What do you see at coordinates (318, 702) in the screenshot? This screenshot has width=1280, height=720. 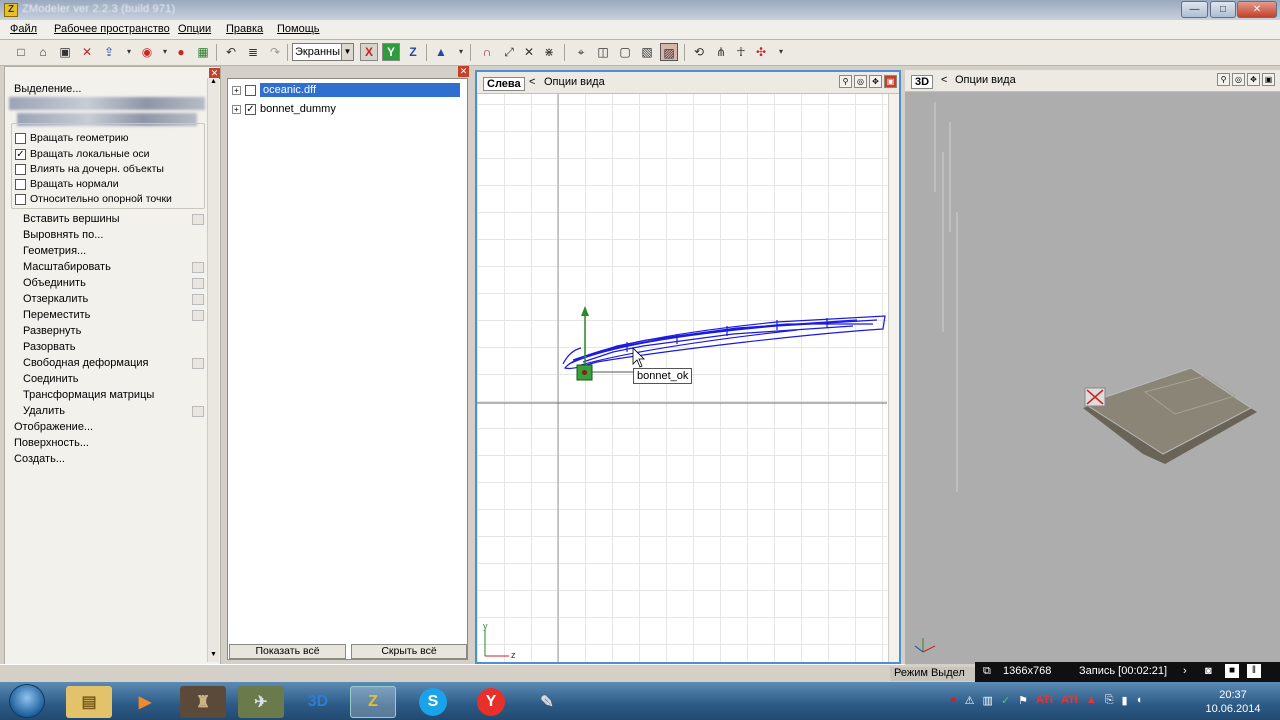 I see `3d-app-icon: 3D` at bounding box center [318, 702].